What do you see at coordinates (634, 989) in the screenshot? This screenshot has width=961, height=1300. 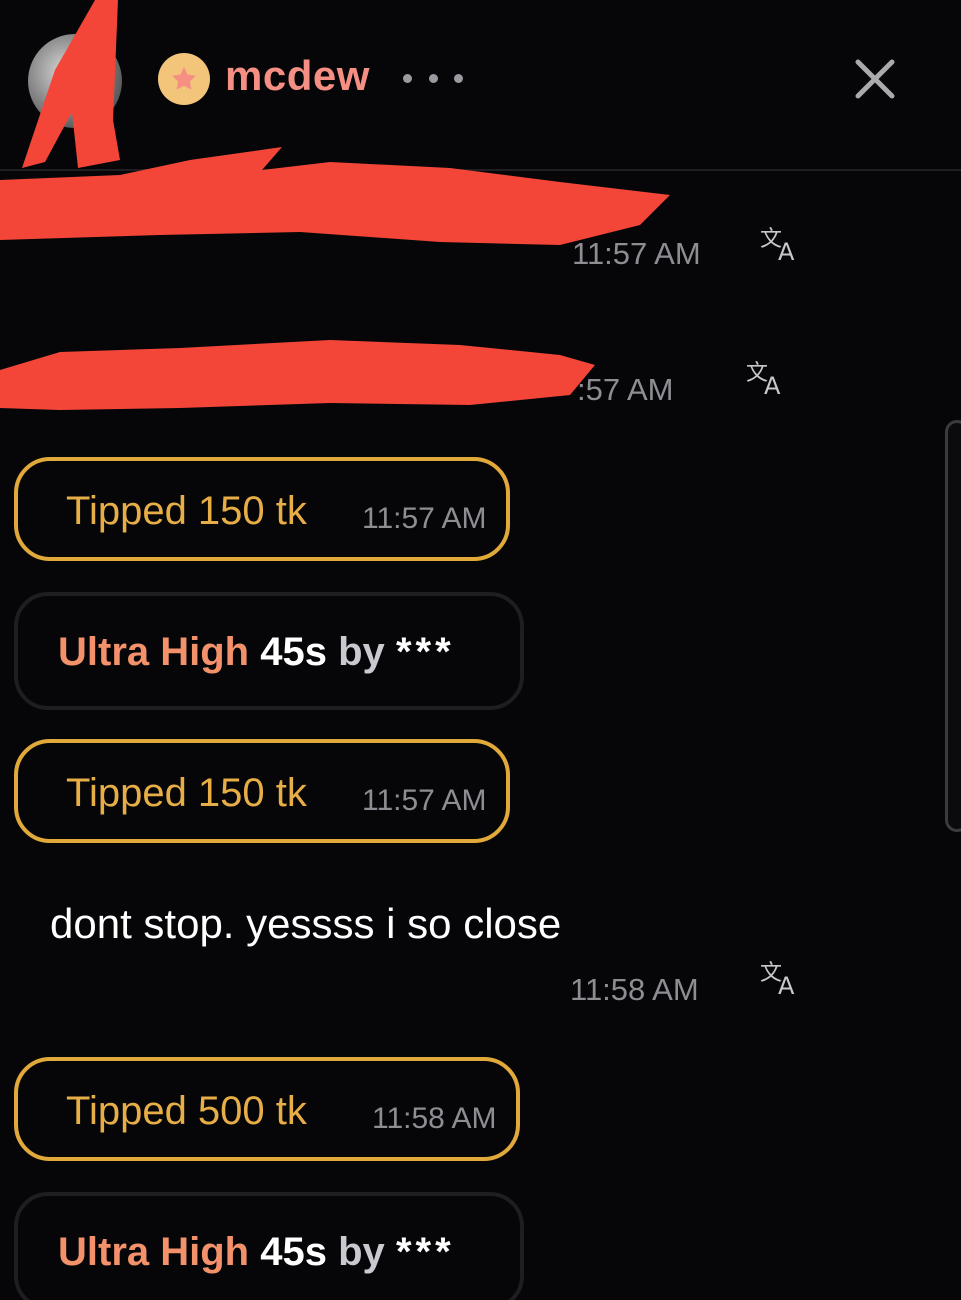 I see `message-time: 11:58 AM` at bounding box center [634, 989].